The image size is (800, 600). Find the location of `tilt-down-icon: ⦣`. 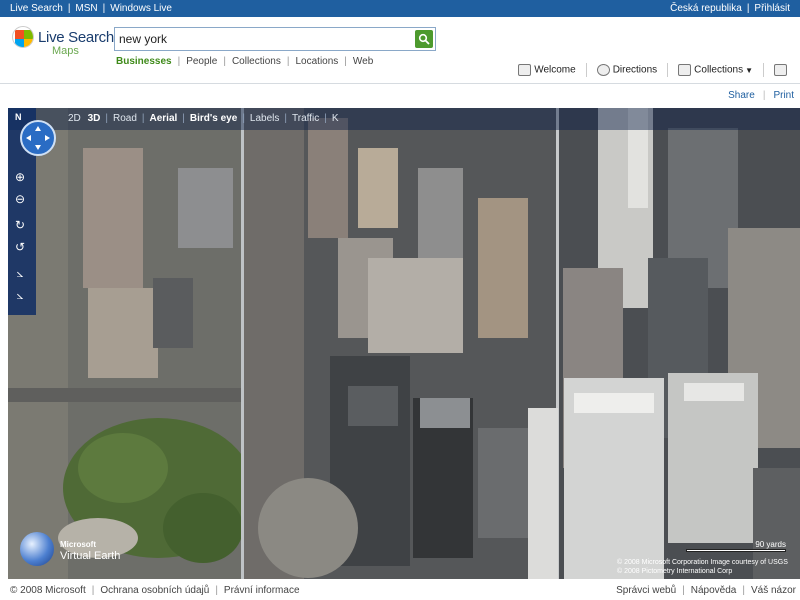

tilt-down-icon: ⦣ is located at coordinates (20, 295).